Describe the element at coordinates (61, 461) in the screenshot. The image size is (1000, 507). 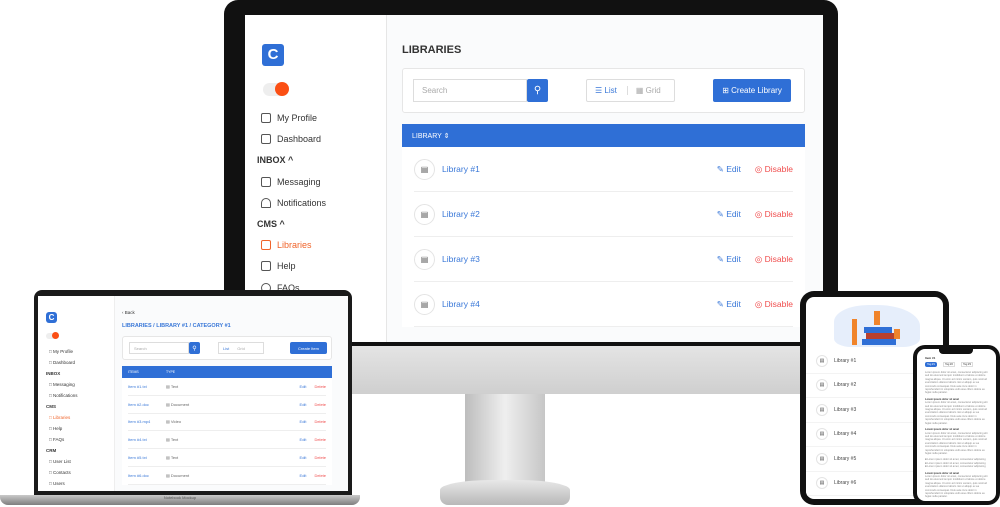
I see `sidebar-item: □ User List` at that location.